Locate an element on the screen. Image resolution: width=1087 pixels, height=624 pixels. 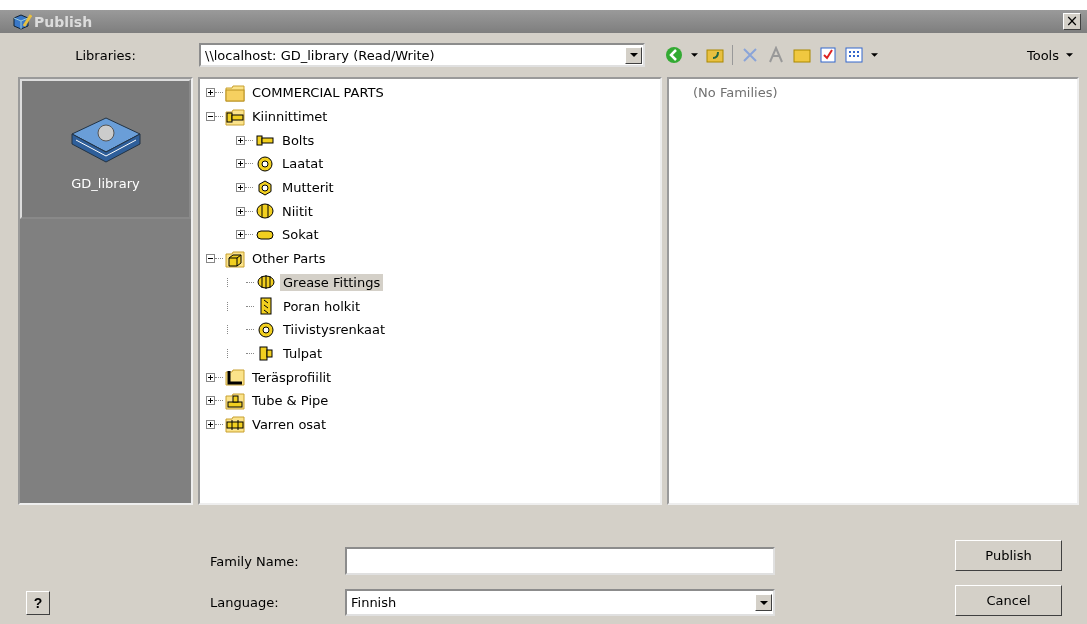
box-folder-icon is located at coordinates (235, 258).